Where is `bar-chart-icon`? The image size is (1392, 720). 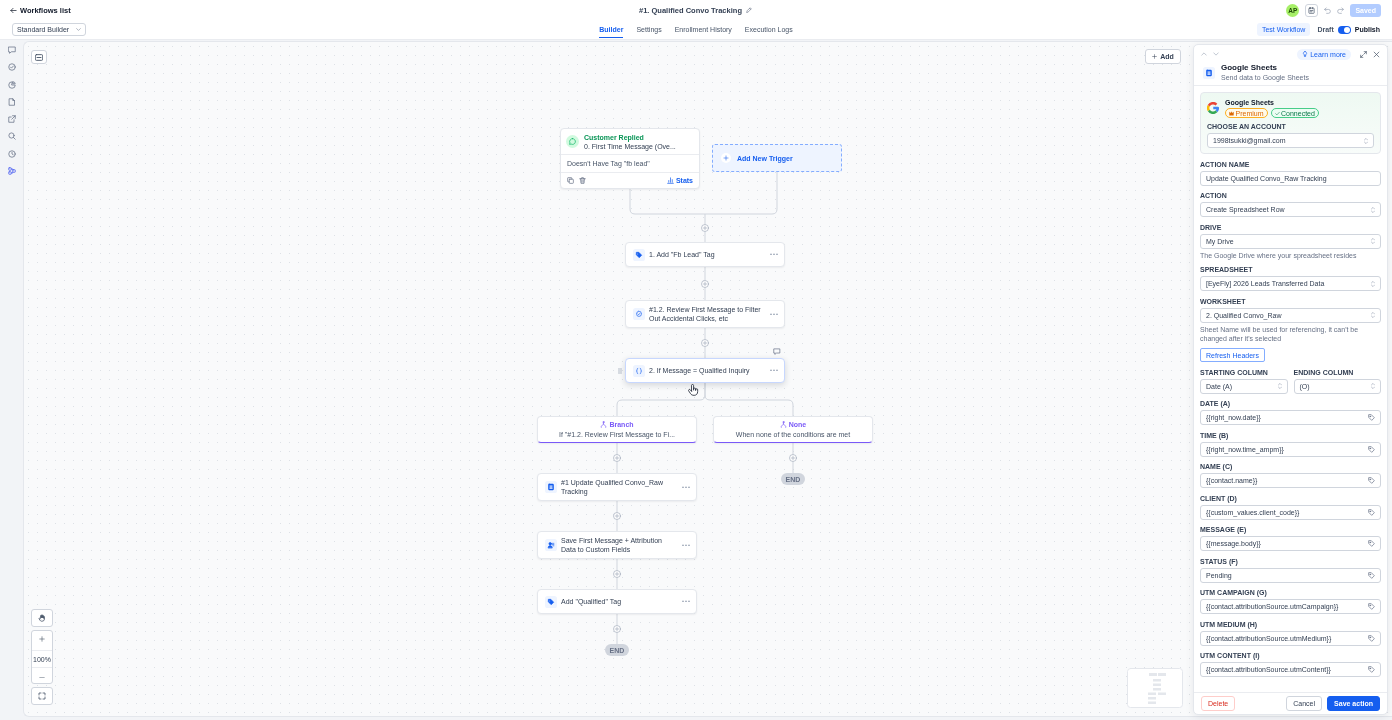 bar-chart-icon is located at coordinates (670, 180).